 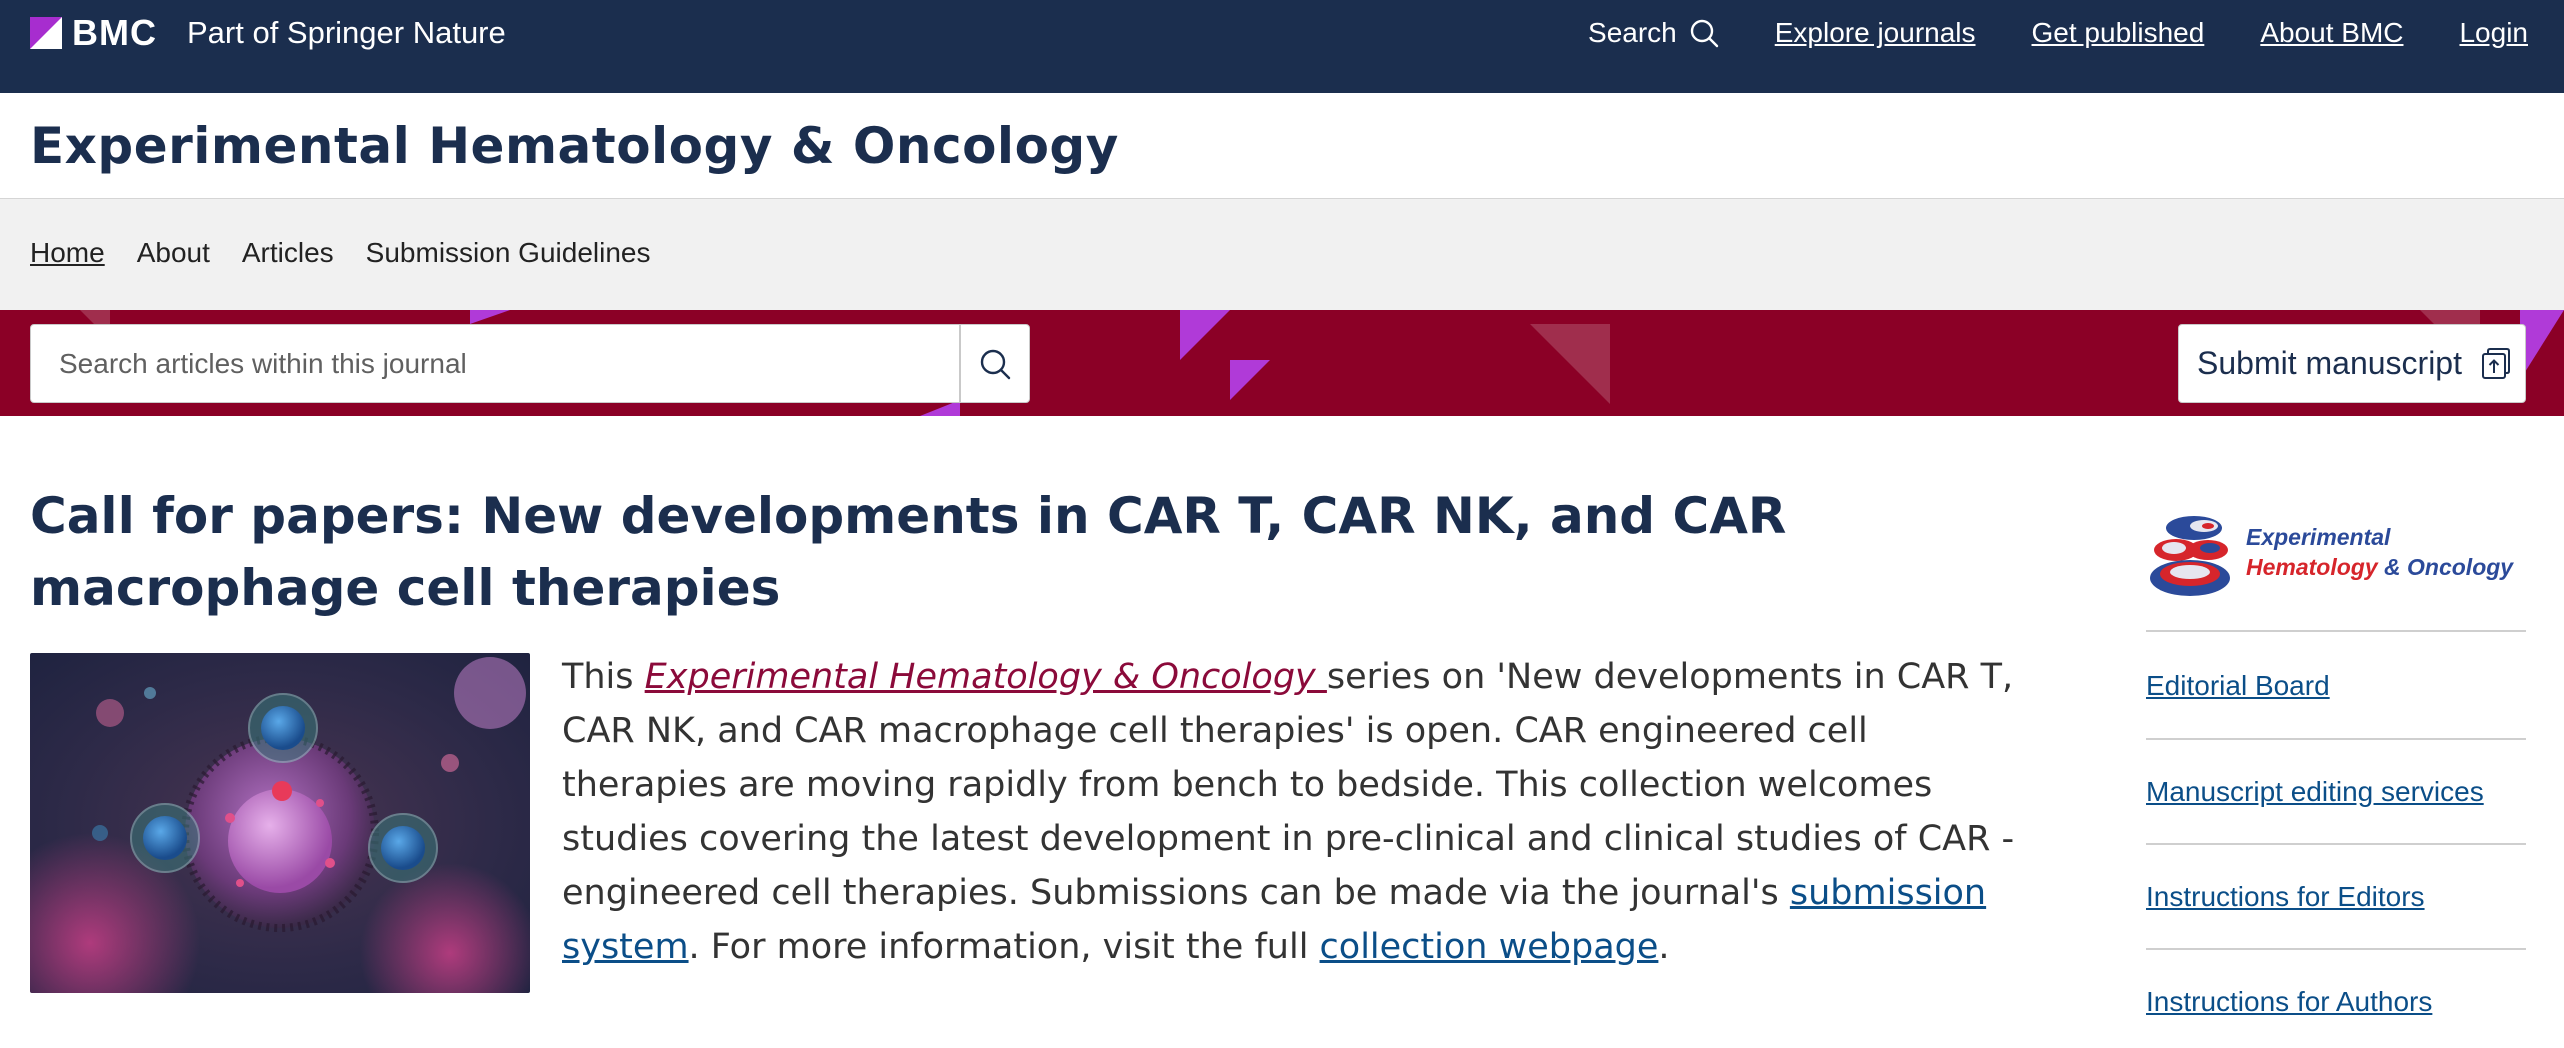 What do you see at coordinates (2190, 556) in the screenshot?
I see `journal-logo-icon` at bounding box center [2190, 556].